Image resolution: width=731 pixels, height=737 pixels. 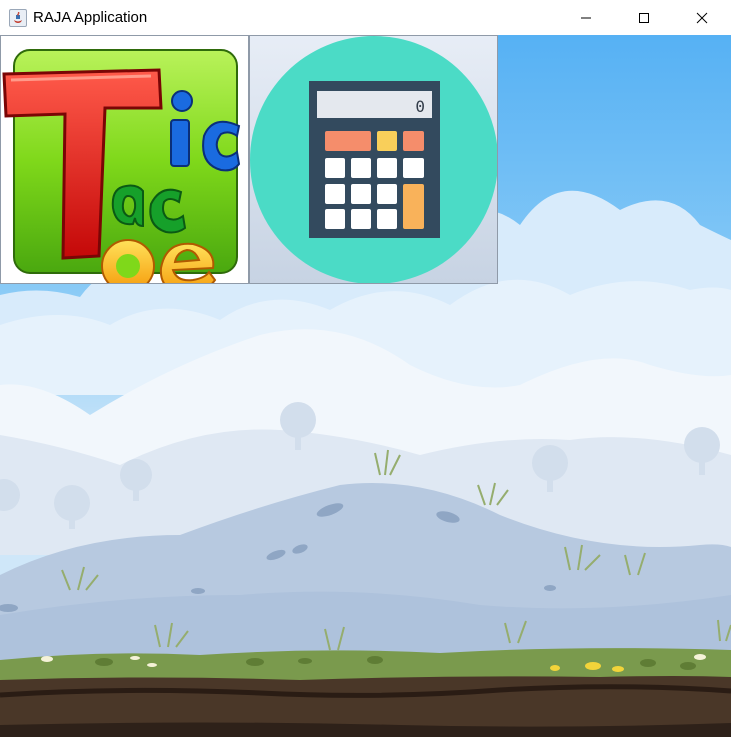 I want to click on maximize-icon, so click(x=644, y=17).